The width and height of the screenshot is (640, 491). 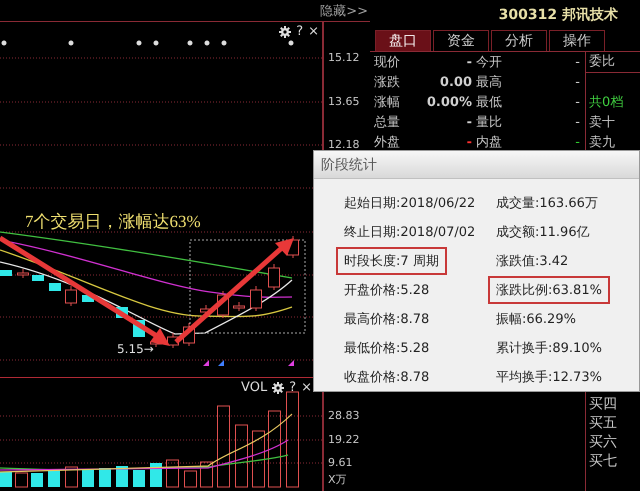 What do you see at coordinates (489, 102) in the screenshot?
I see `quote-label: 最低` at bounding box center [489, 102].